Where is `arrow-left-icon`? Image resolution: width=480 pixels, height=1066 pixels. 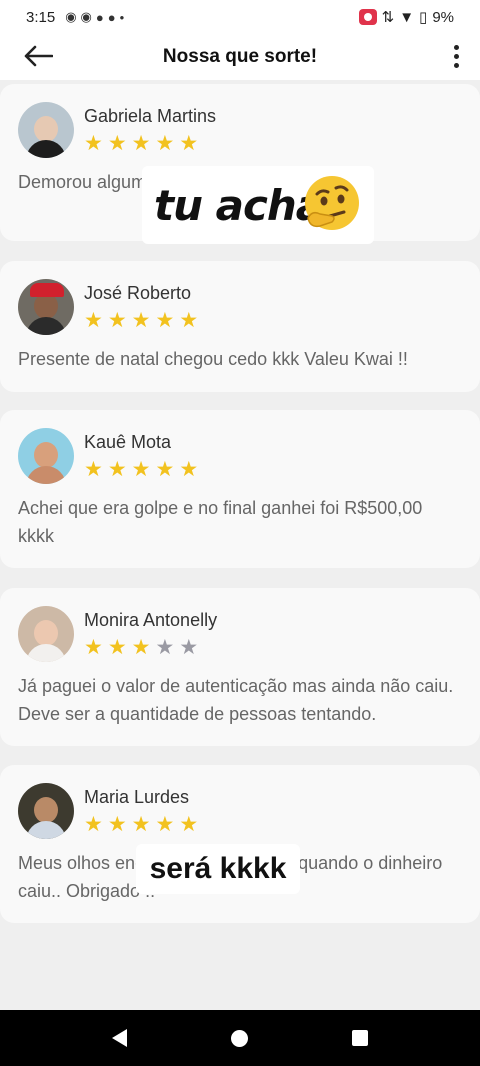
arrow-left-icon is located at coordinates (38, 56).